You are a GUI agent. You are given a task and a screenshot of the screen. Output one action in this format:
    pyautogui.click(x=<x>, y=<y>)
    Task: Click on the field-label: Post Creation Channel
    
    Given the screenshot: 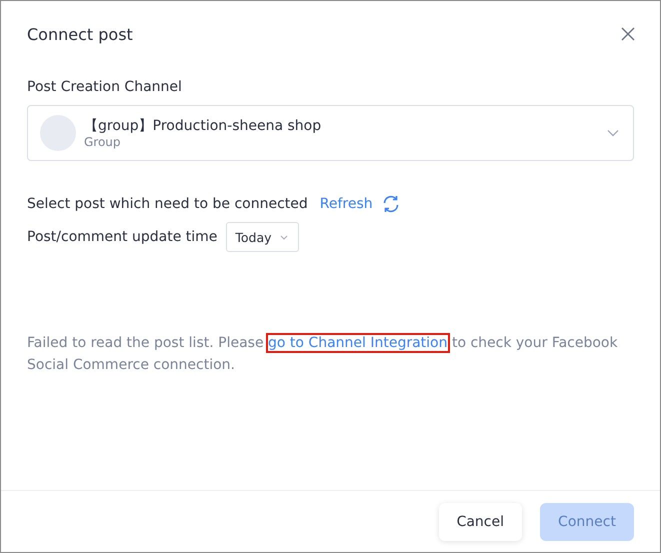 What is the action you would take?
    pyautogui.click(x=105, y=87)
    